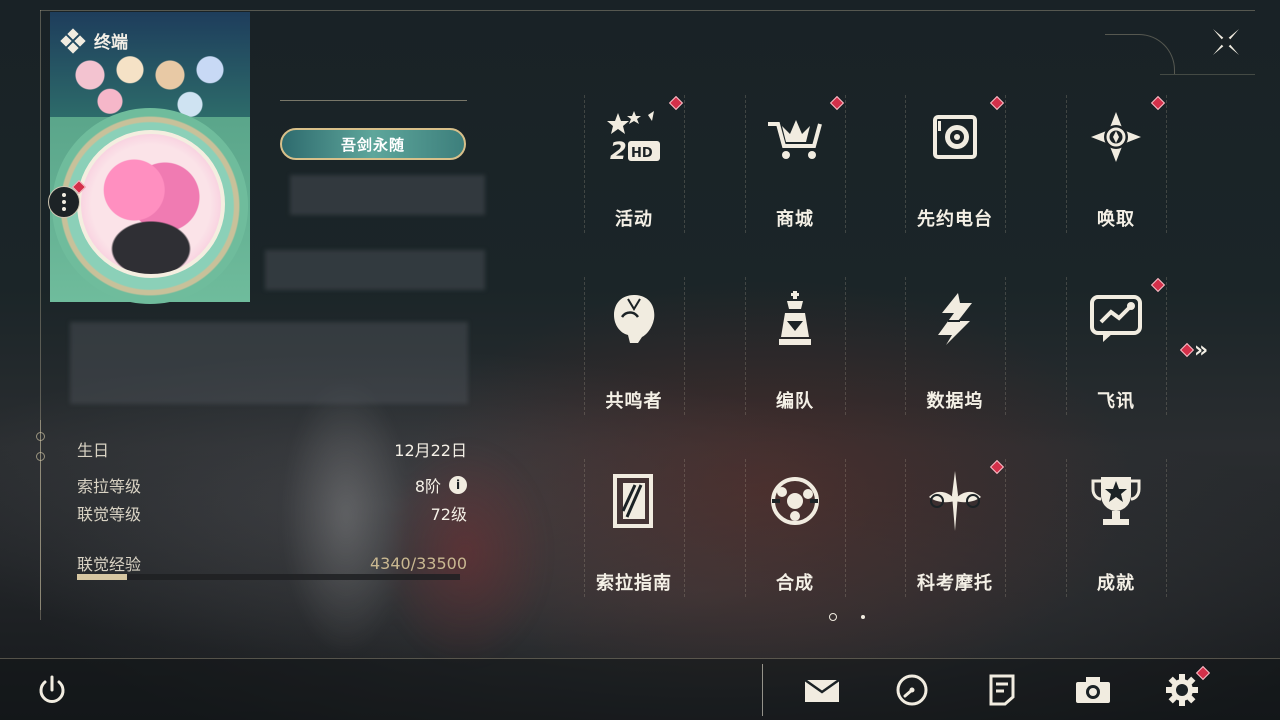 The height and width of the screenshot is (720, 1280). Describe the element at coordinates (955, 137) in the screenshot. I see `radio-icon` at that location.